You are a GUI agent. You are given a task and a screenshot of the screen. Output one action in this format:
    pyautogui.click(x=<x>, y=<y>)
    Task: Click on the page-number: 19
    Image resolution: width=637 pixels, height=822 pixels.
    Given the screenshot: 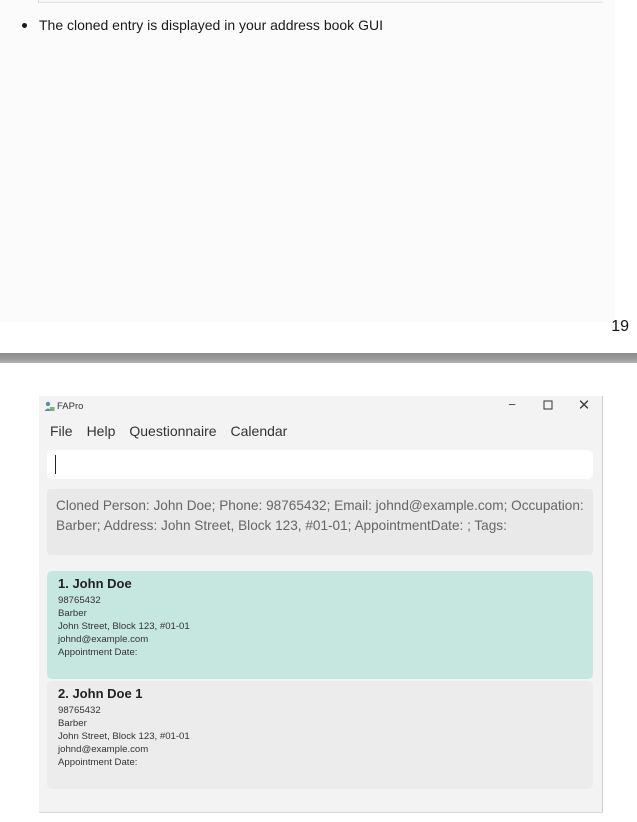 What is the action you would take?
    pyautogui.click(x=620, y=326)
    